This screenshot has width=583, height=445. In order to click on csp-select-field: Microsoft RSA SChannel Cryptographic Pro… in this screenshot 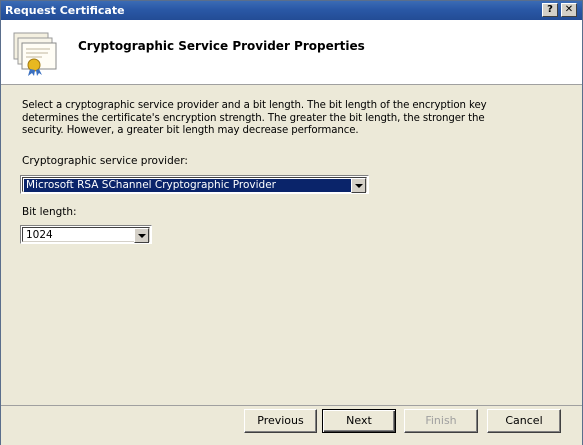, I will do `click(194, 185)`.